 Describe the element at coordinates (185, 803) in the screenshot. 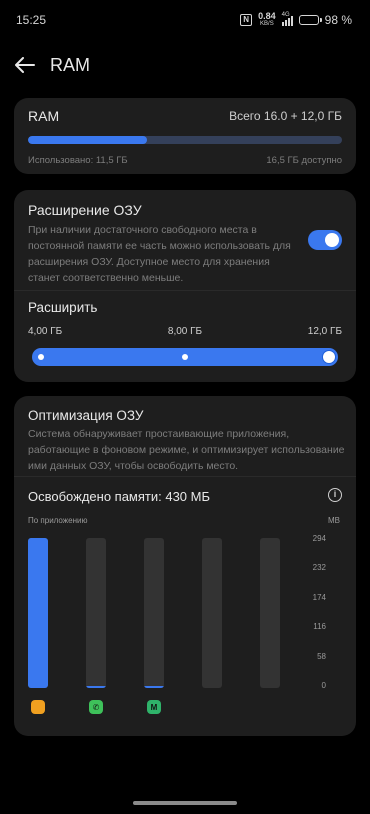

I see `home-indicator` at that location.